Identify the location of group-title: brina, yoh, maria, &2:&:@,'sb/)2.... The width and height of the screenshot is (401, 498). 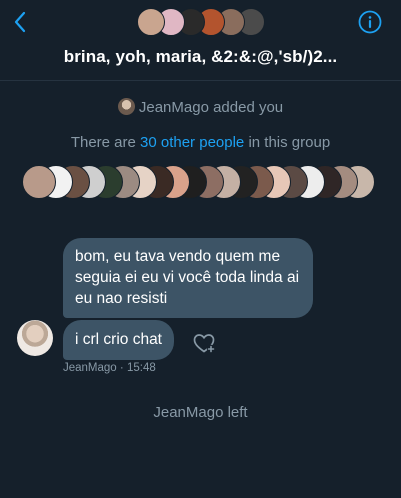
(200, 57).